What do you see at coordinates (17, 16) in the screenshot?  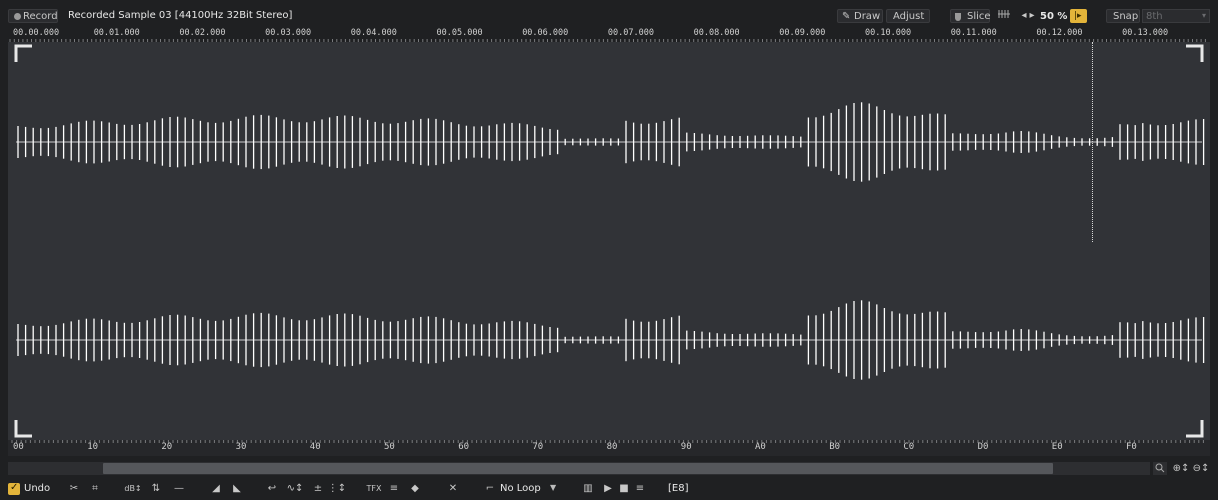 I see `record-dot-icon` at bounding box center [17, 16].